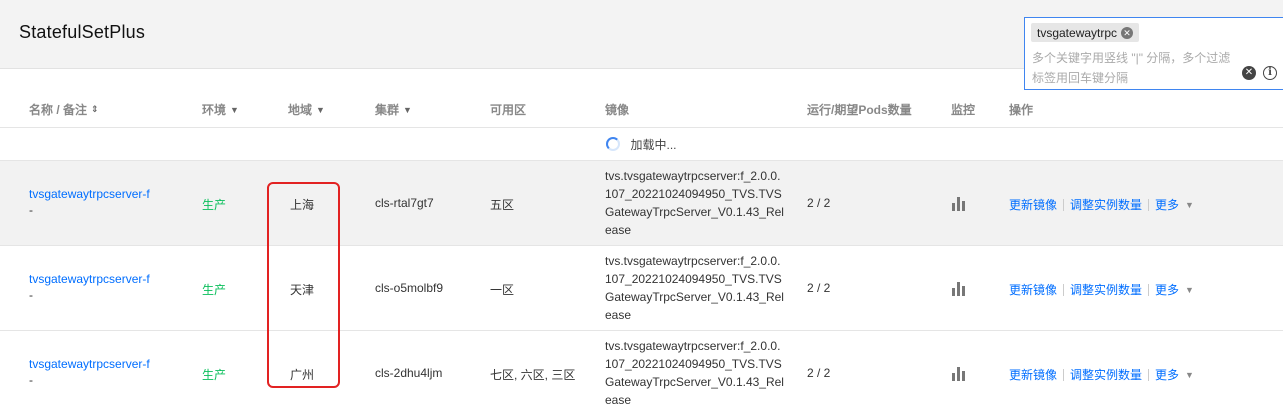 The image size is (1283, 404). Describe the element at coordinates (306, 109) in the screenshot. I see `col-region: 地域 ▼` at that location.